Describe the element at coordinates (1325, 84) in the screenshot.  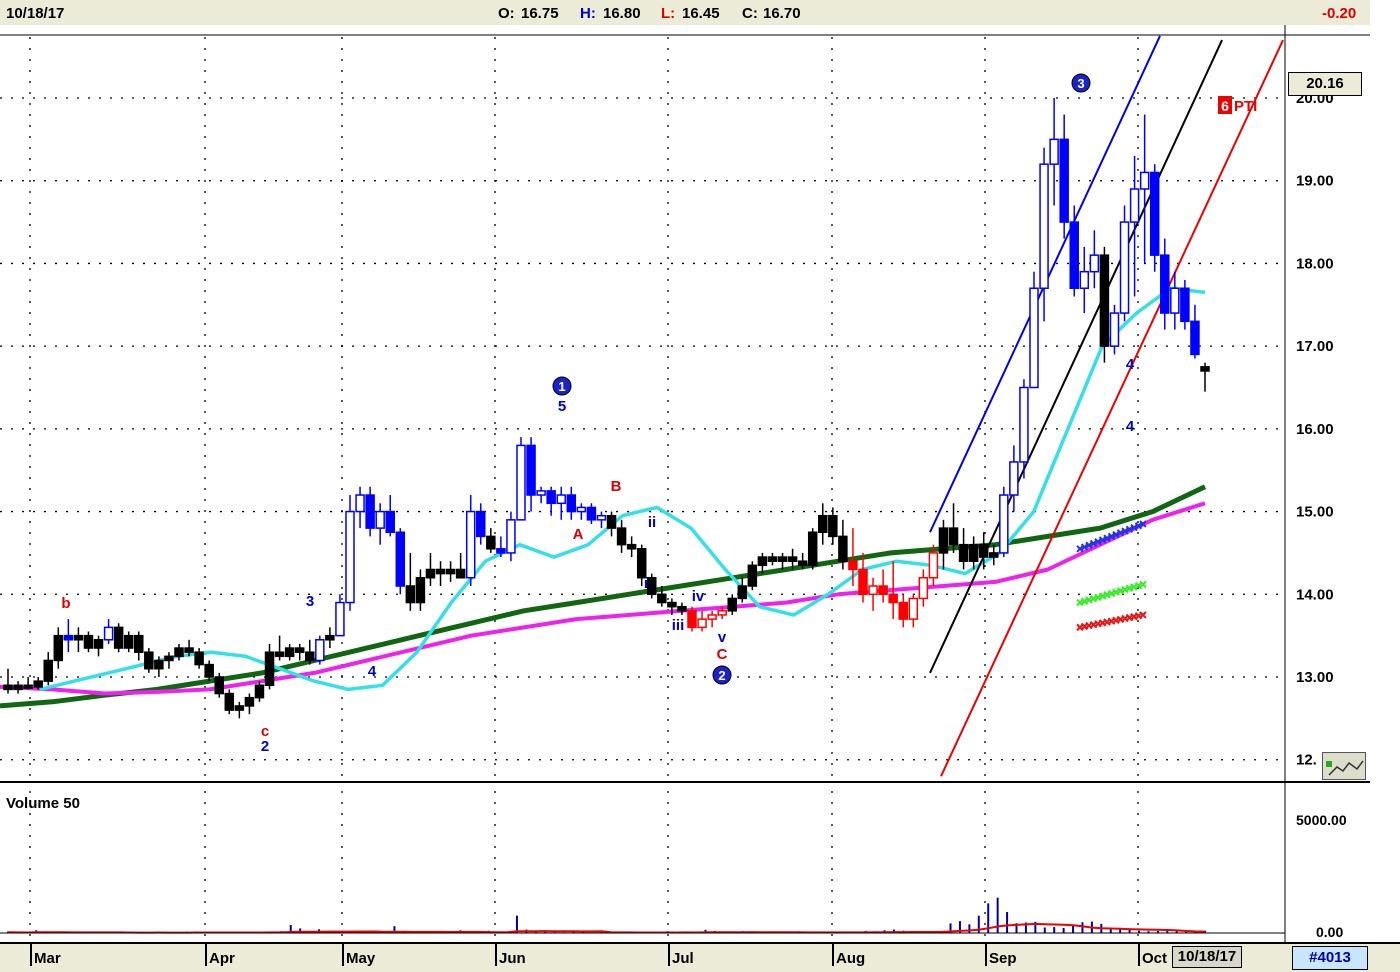
I see `last-price-tag: 20.16` at that location.